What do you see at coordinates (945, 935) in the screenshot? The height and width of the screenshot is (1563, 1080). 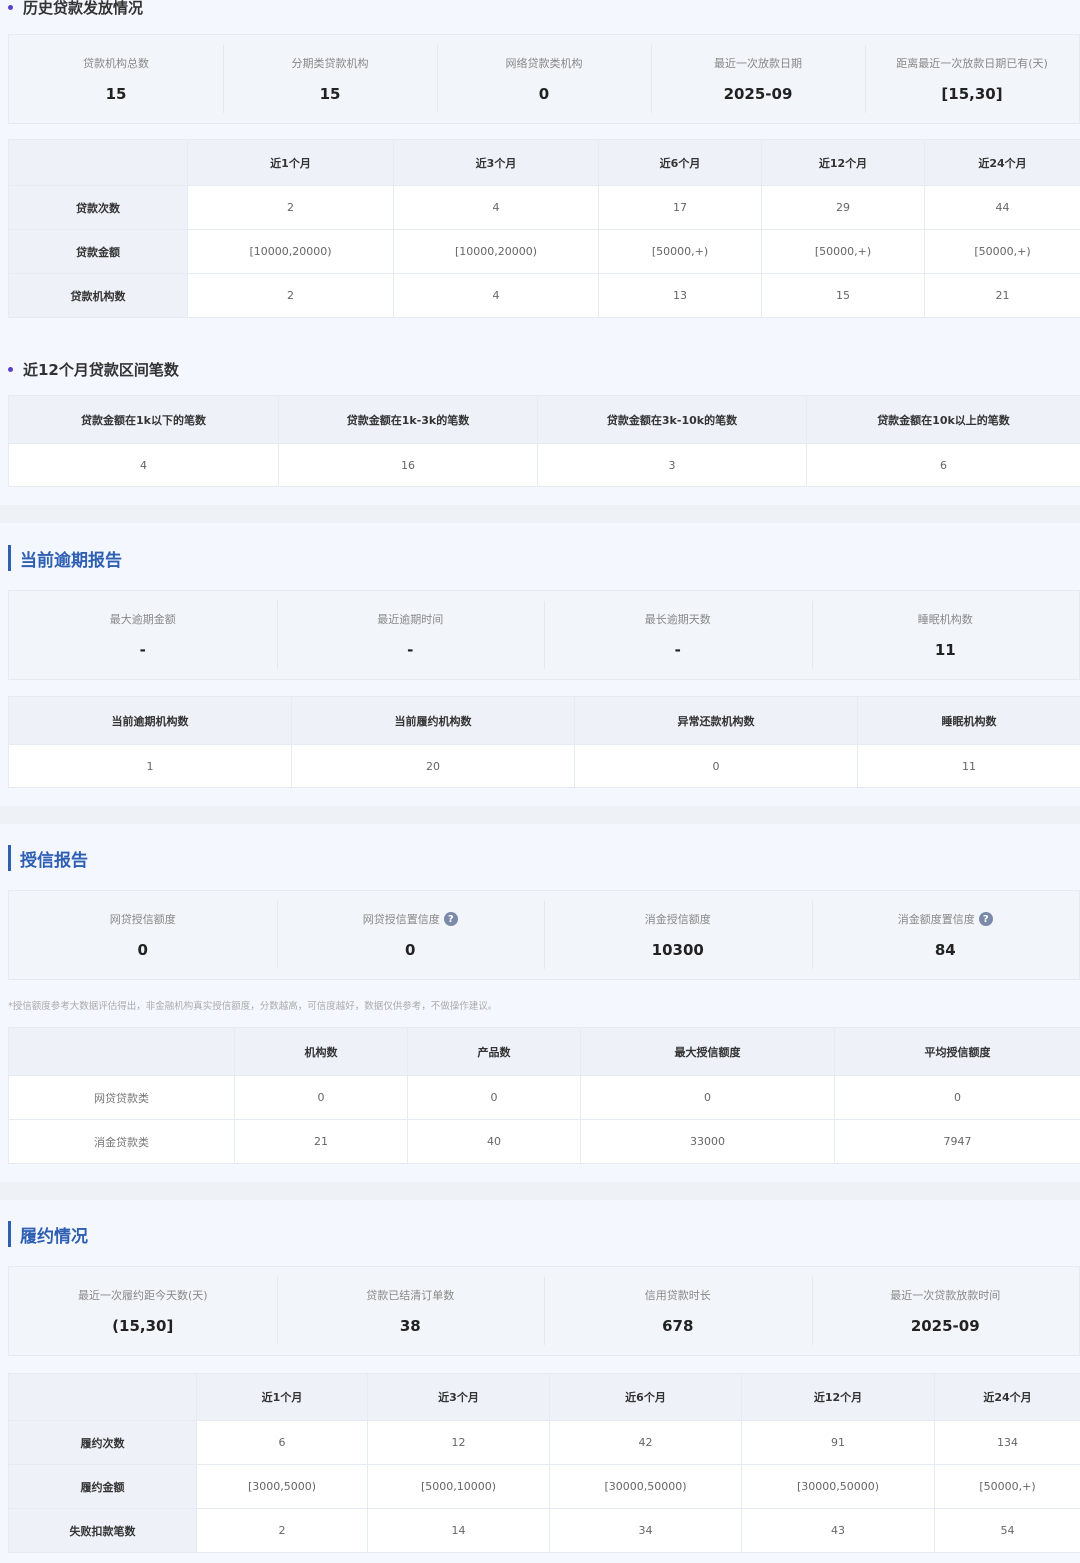 I see `stat-consumer-confidence: 消金额度置信度? 84` at bounding box center [945, 935].